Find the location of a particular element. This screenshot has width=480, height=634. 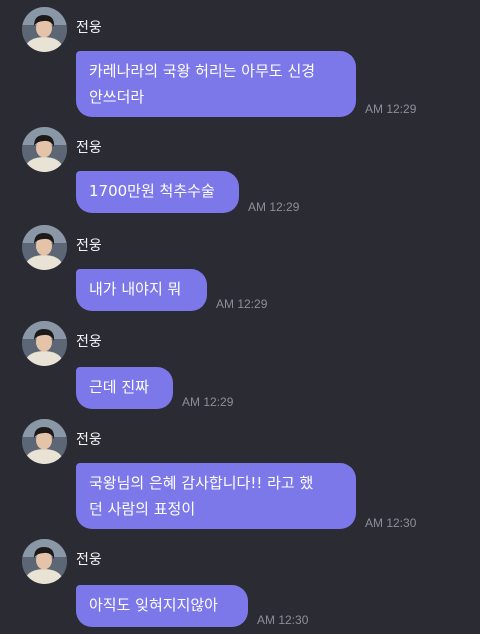

message-bubble: 1700만원 척추수술 is located at coordinates (157, 192).